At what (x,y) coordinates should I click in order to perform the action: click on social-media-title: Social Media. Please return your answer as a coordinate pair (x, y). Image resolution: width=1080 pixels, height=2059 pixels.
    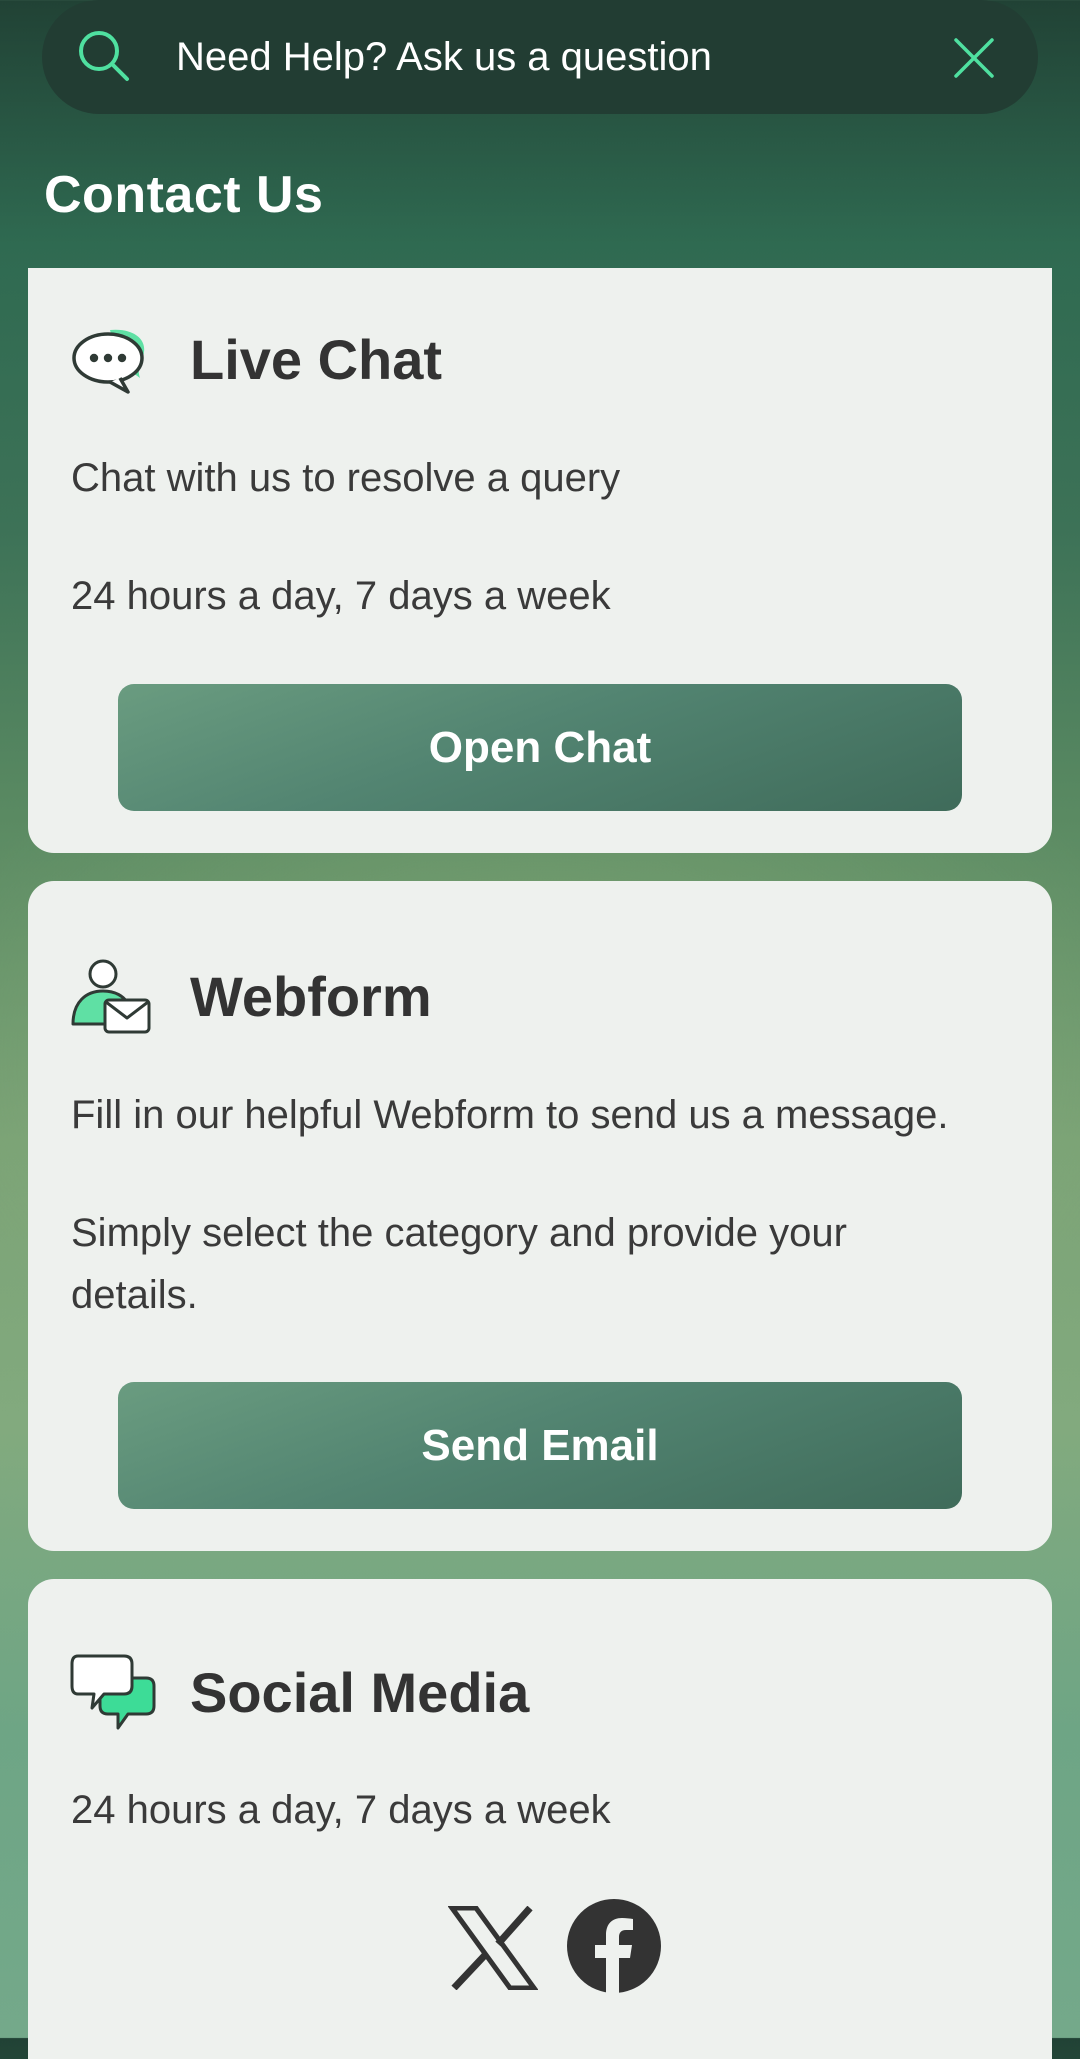
    Looking at the image, I should click on (360, 1692).